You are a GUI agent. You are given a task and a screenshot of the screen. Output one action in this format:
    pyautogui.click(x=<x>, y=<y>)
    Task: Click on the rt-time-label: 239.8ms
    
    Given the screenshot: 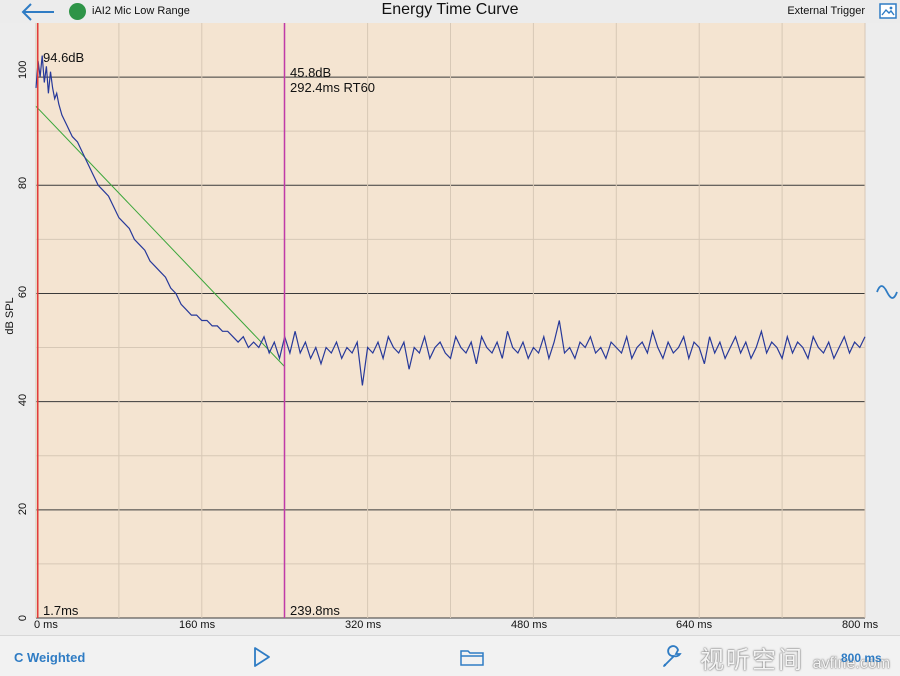 What is the action you would take?
    pyautogui.click(x=315, y=610)
    